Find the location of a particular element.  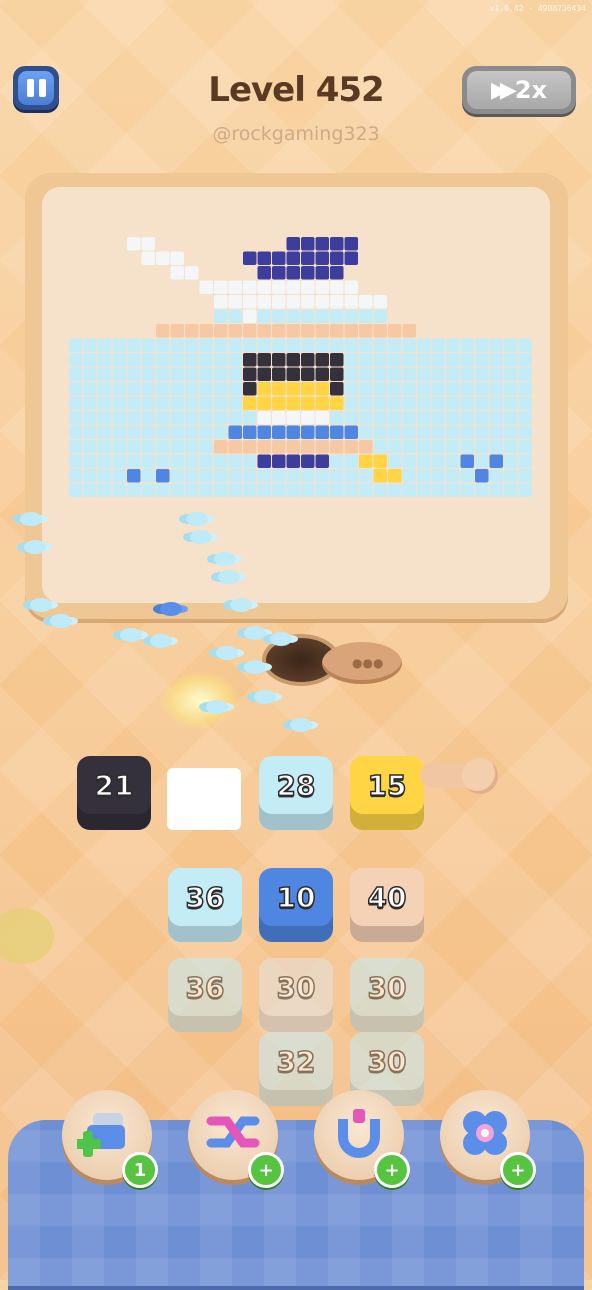

block-count: 40 is located at coordinates (387, 897).